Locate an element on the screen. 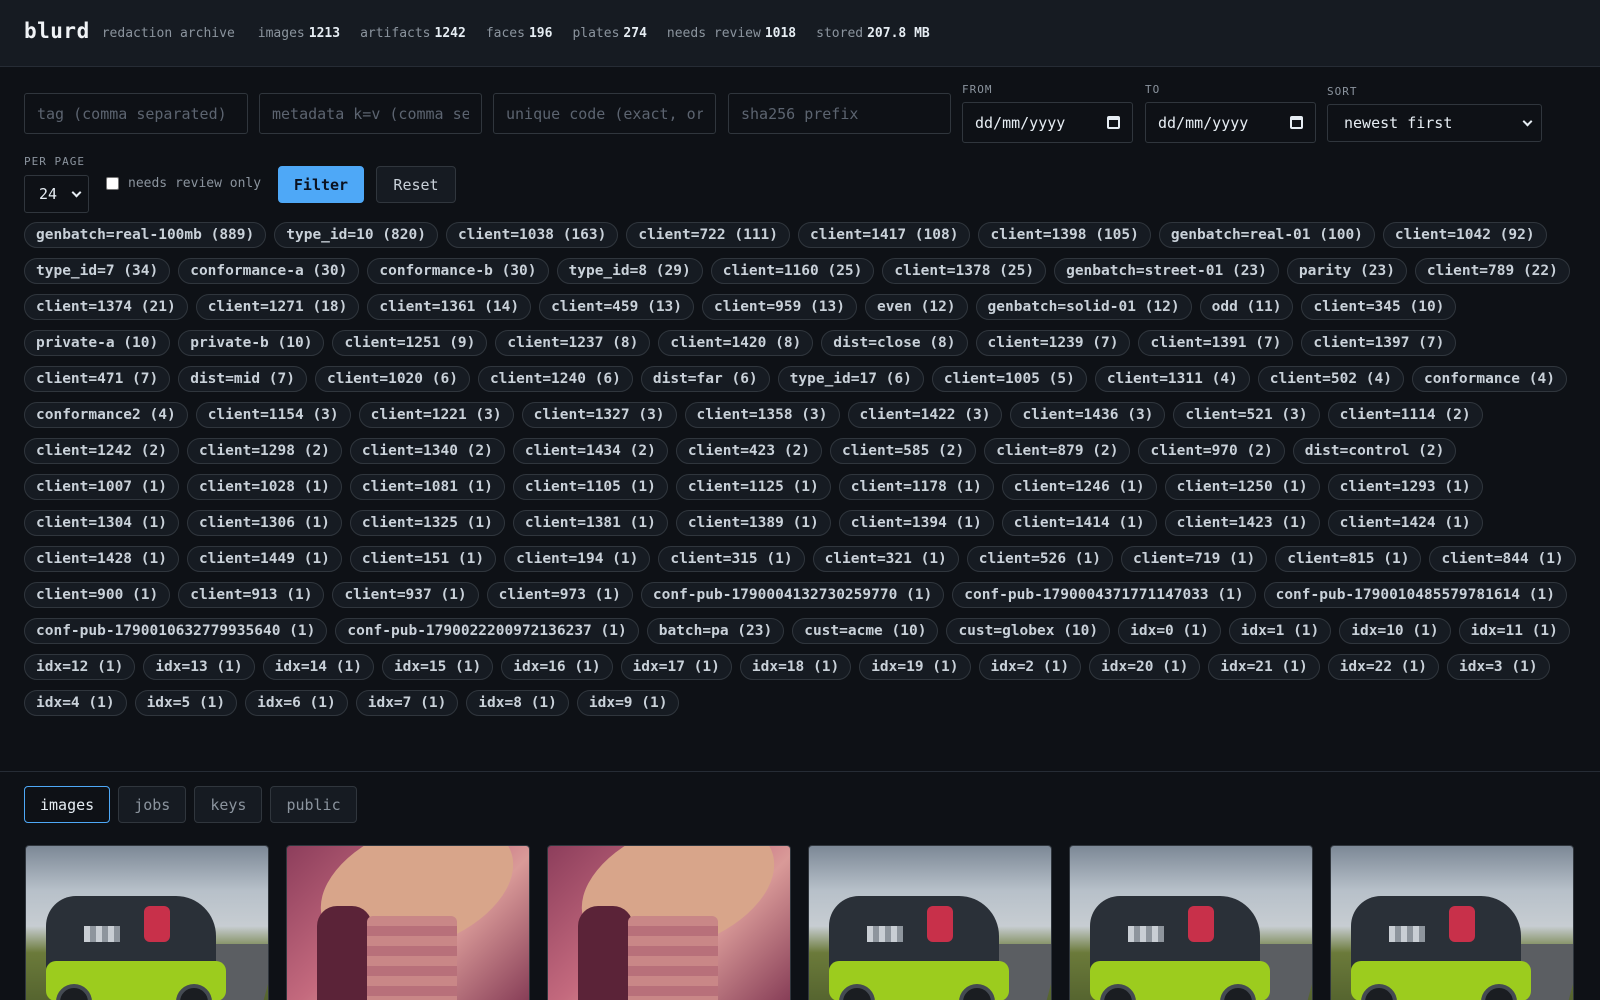 This screenshot has height=1000, width=1600. tag-chip: client=1378 (25) is located at coordinates (964, 271).